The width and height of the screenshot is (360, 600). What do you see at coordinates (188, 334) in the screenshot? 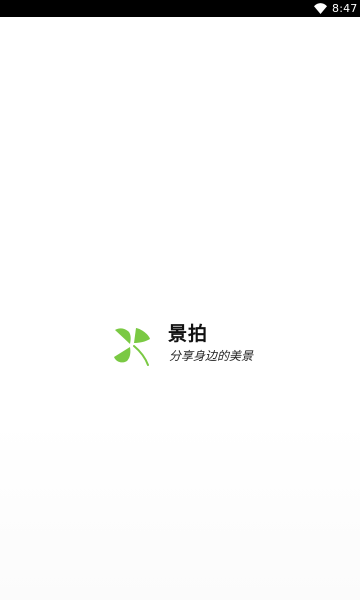
I see `app-name: 景拍` at bounding box center [188, 334].